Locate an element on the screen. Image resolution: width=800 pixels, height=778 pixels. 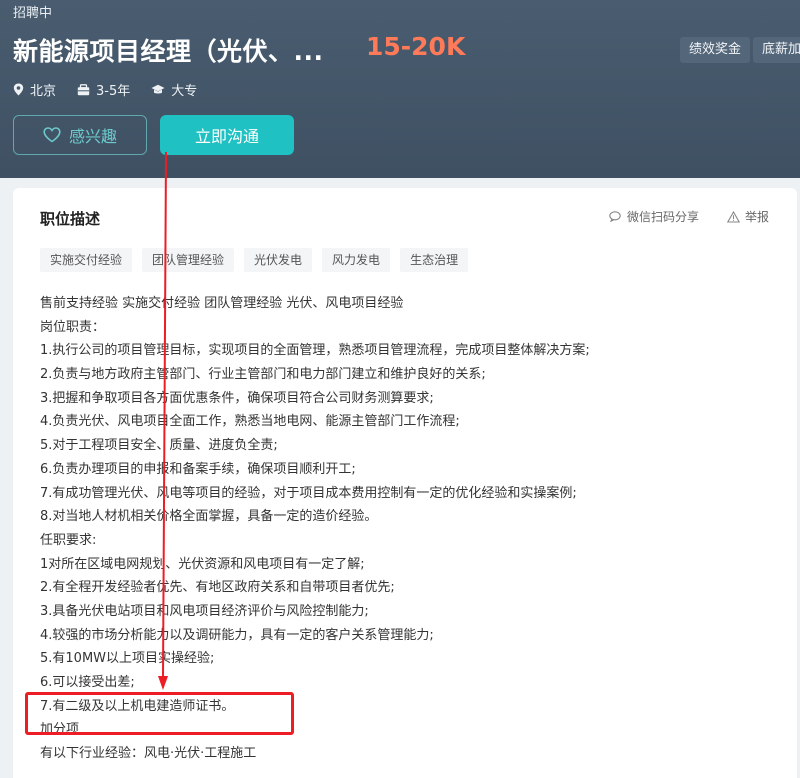
chat-now-label: 立即沟通 is located at coordinates (226, 136).